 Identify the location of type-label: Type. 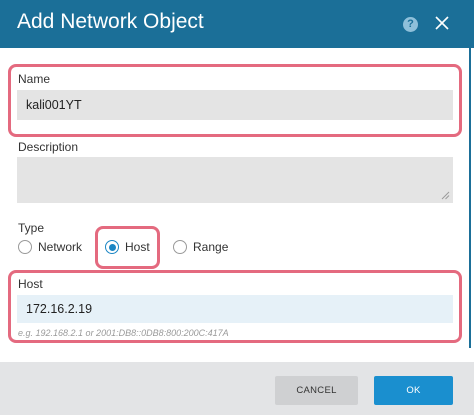
(31, 228).